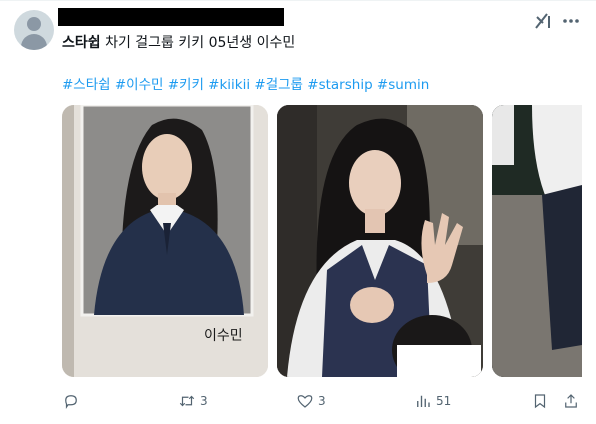 Image resolution: width=596 pixels, height=424 pixels. What do you see at coordinates (444, 401) in the screenshot?
I see `views-count: 51` at bounding box center [444, 401].